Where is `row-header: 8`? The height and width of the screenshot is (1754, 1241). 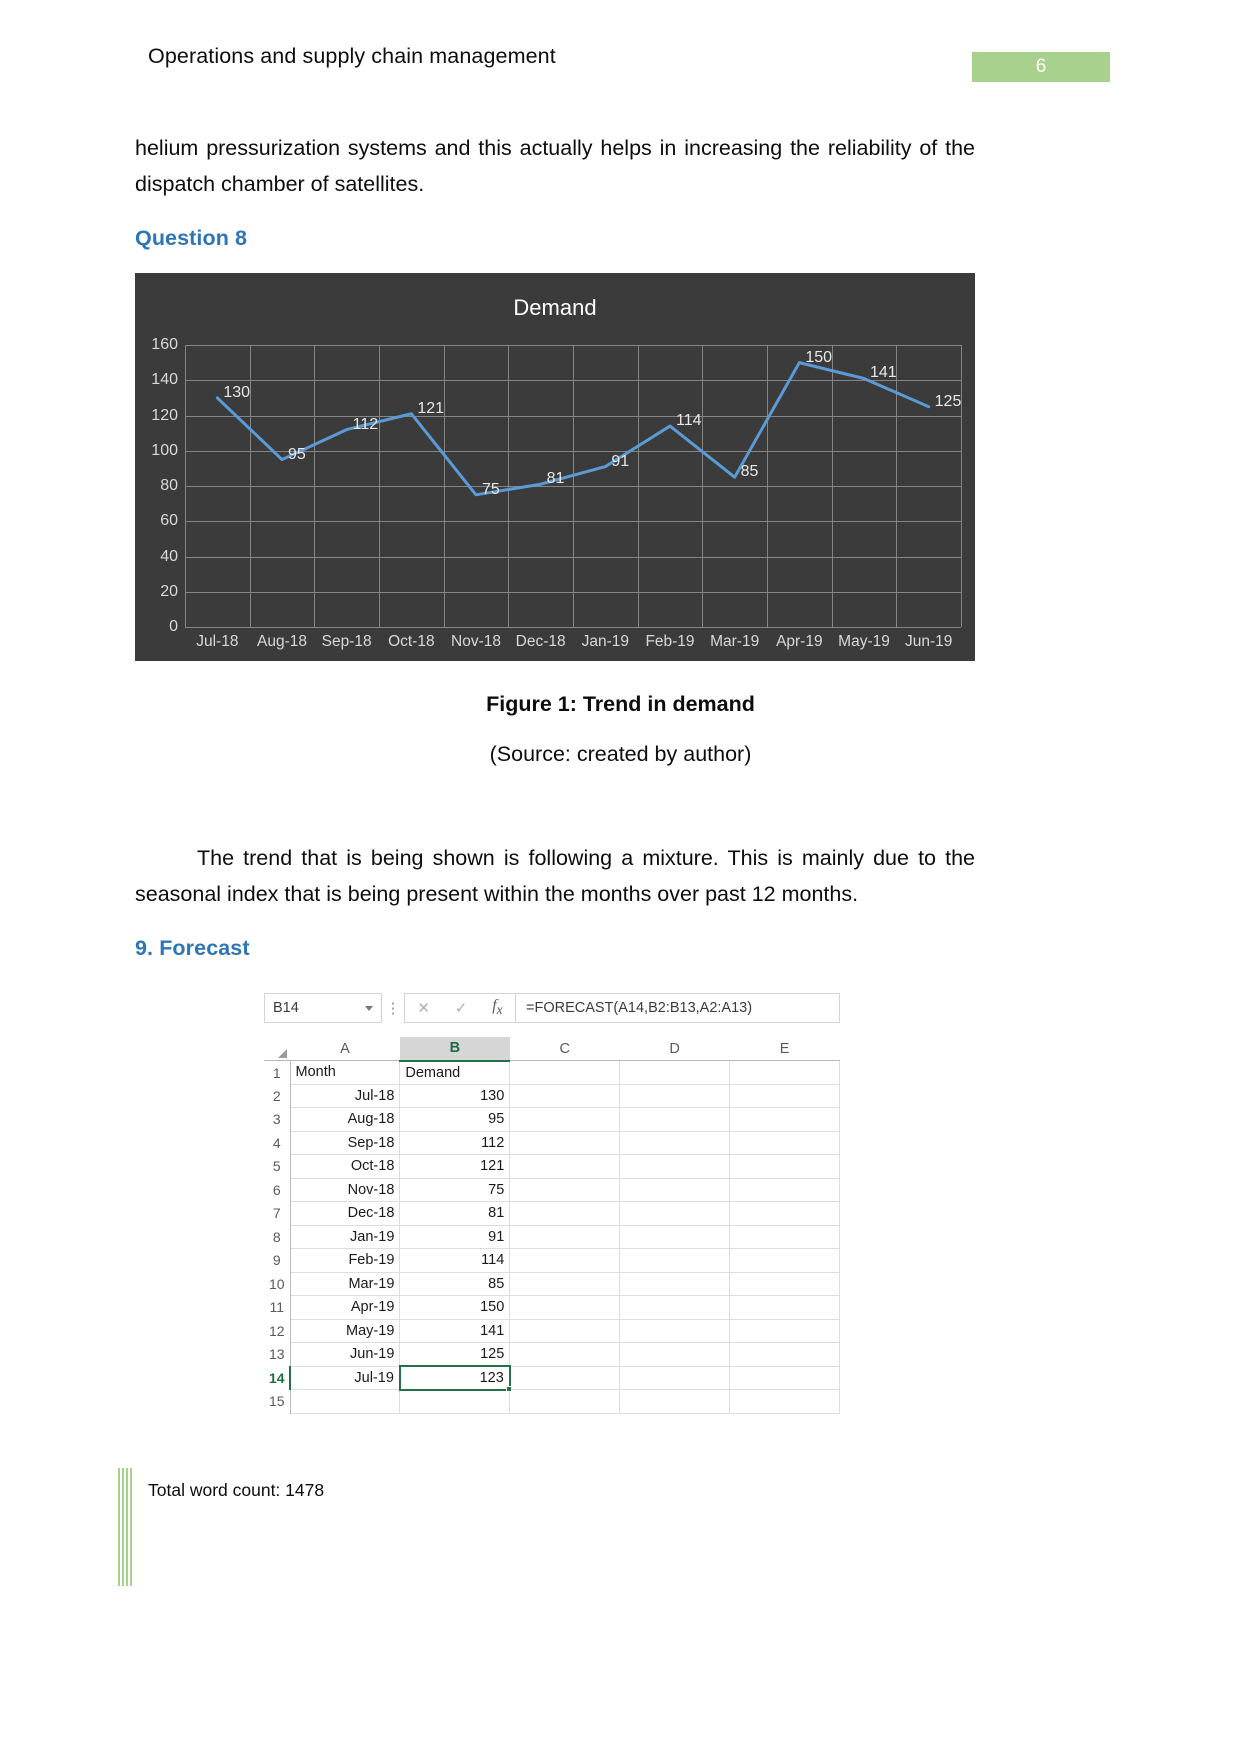
row-header: 8 is located at coordinates (277, 1237).